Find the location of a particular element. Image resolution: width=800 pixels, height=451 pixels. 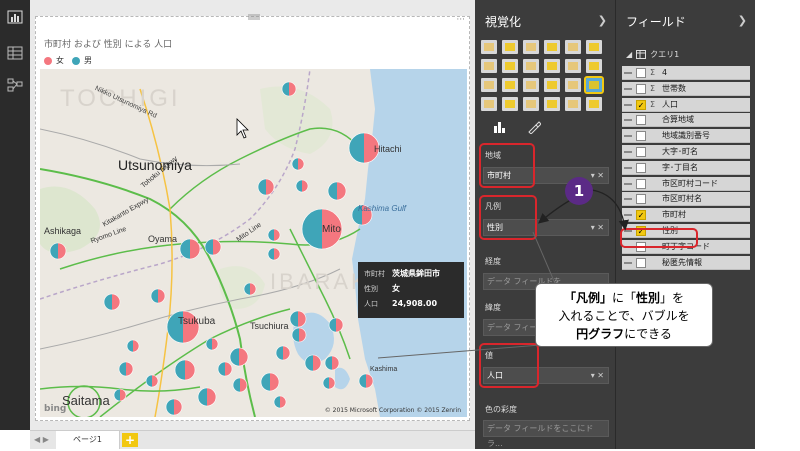

100pct-bar-visual-icon is located at coordinates (573, 47).